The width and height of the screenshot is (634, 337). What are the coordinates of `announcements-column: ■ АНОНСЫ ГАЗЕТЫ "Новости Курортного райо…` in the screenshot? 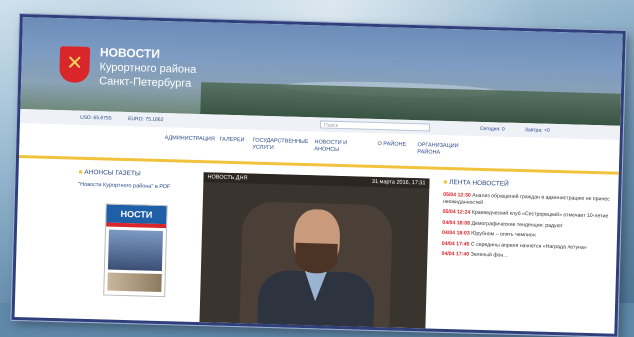 It's located at (133, 233).